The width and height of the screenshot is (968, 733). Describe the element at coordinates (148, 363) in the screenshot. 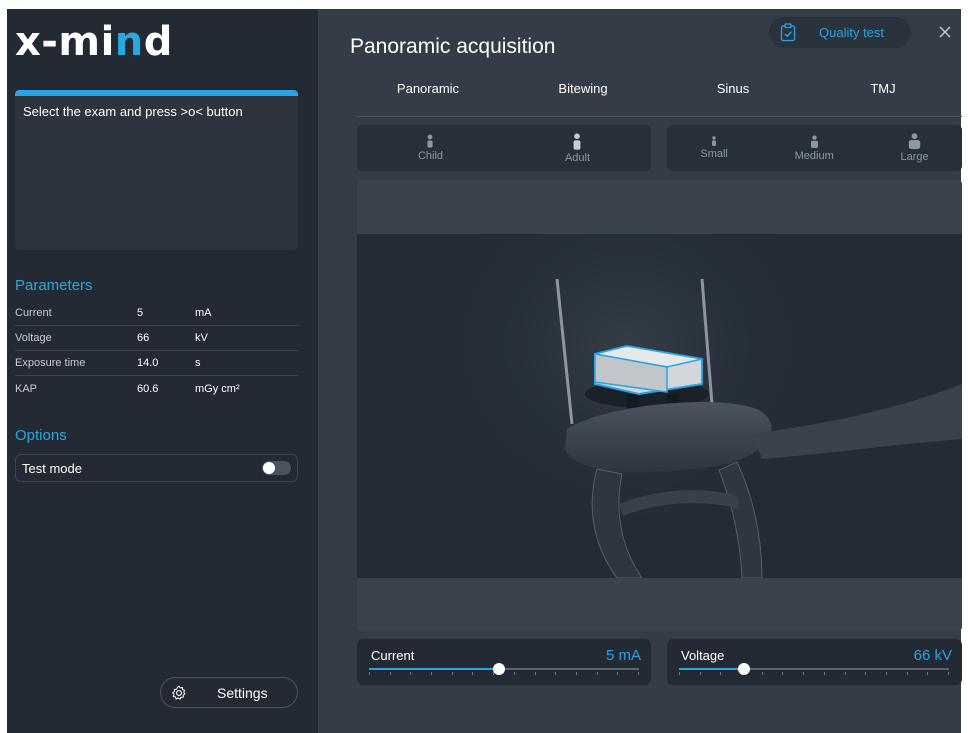

I see `param-value: 14.0` at that location.